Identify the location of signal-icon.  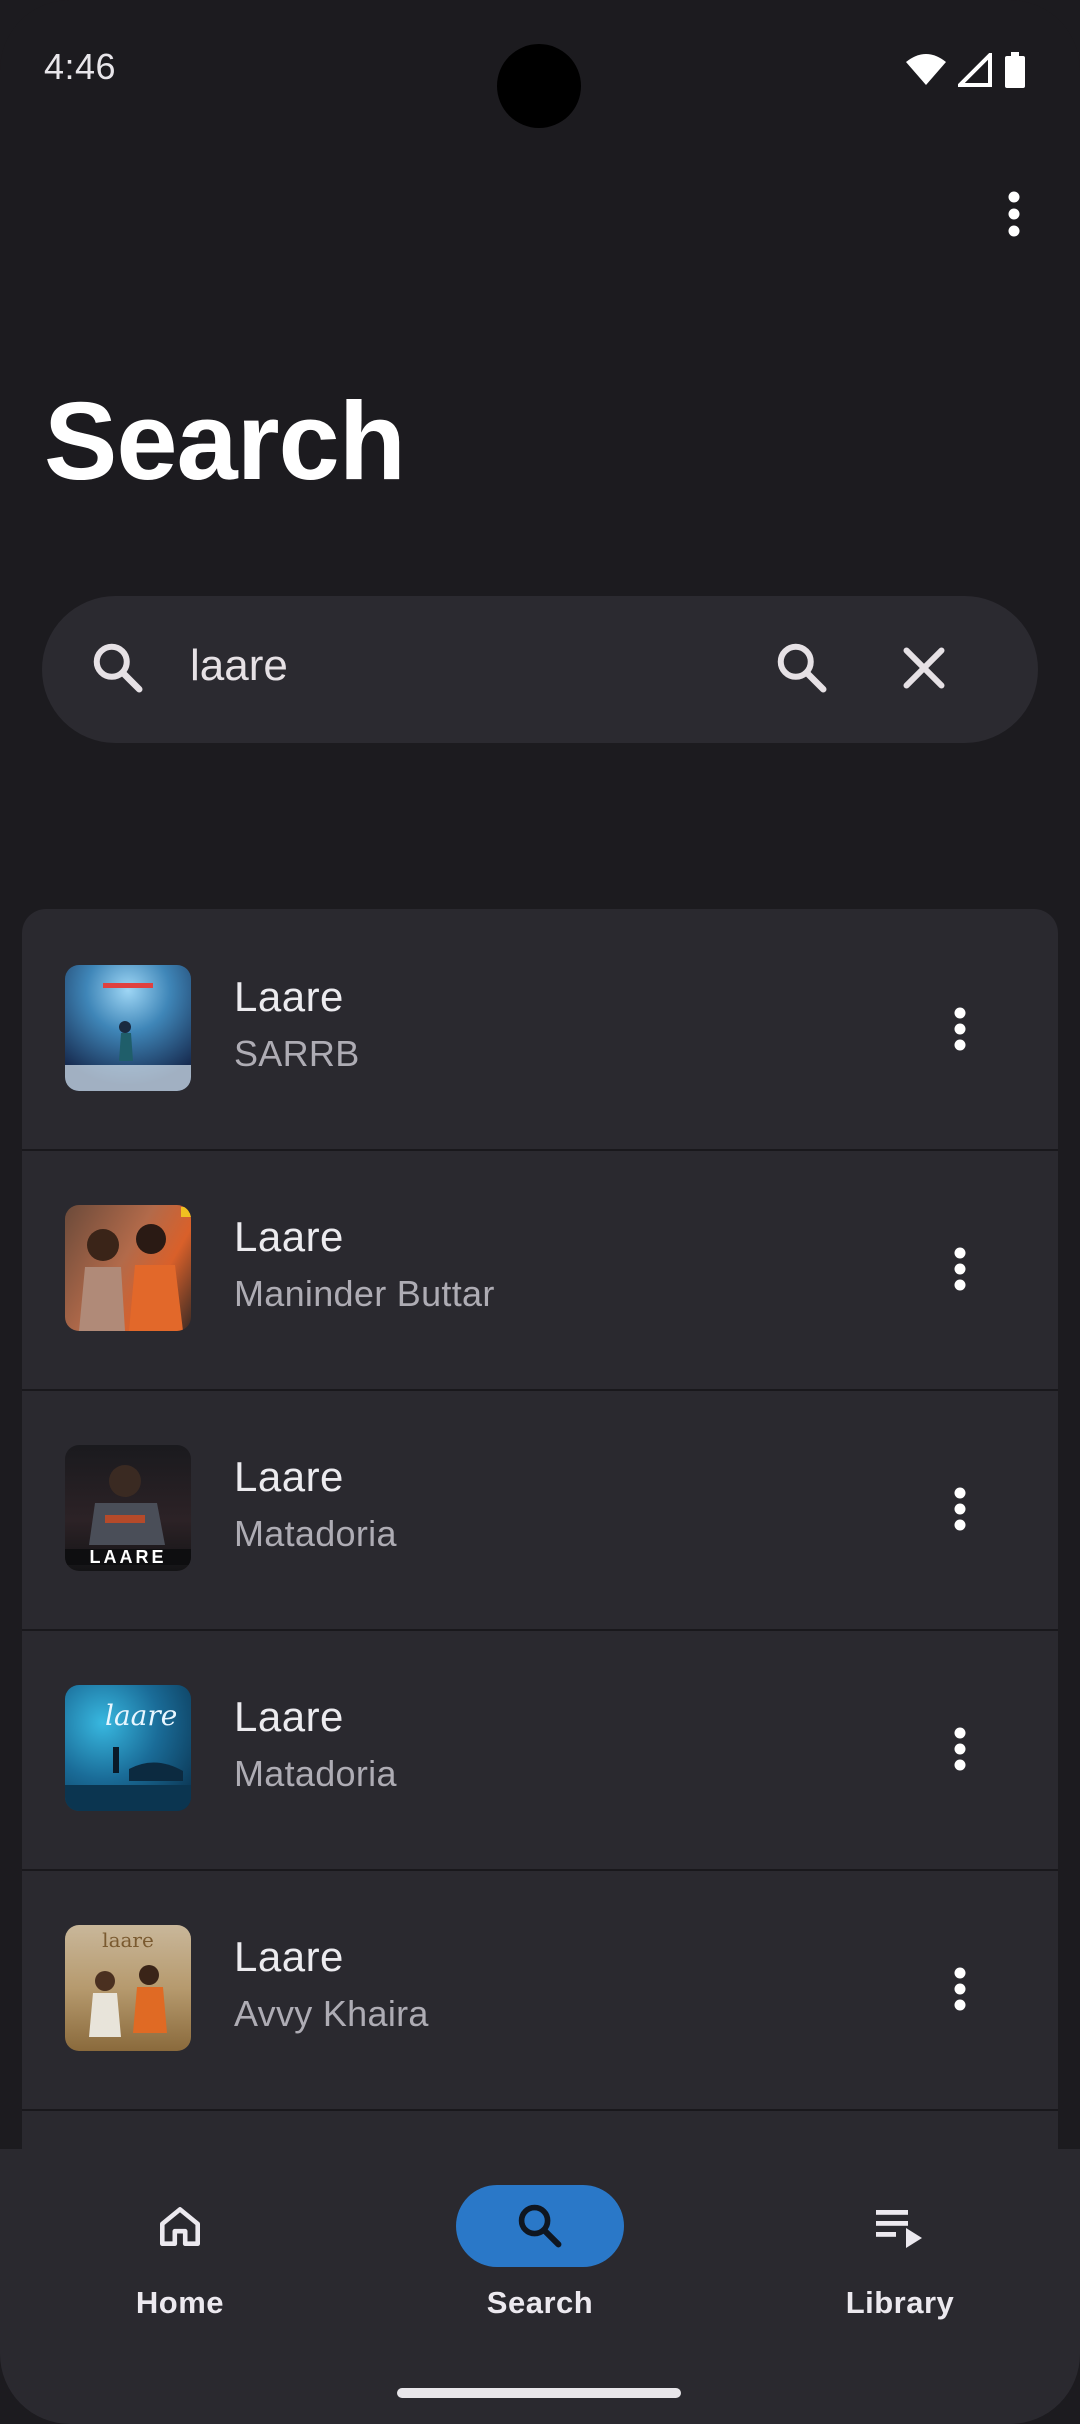
(975, 70).